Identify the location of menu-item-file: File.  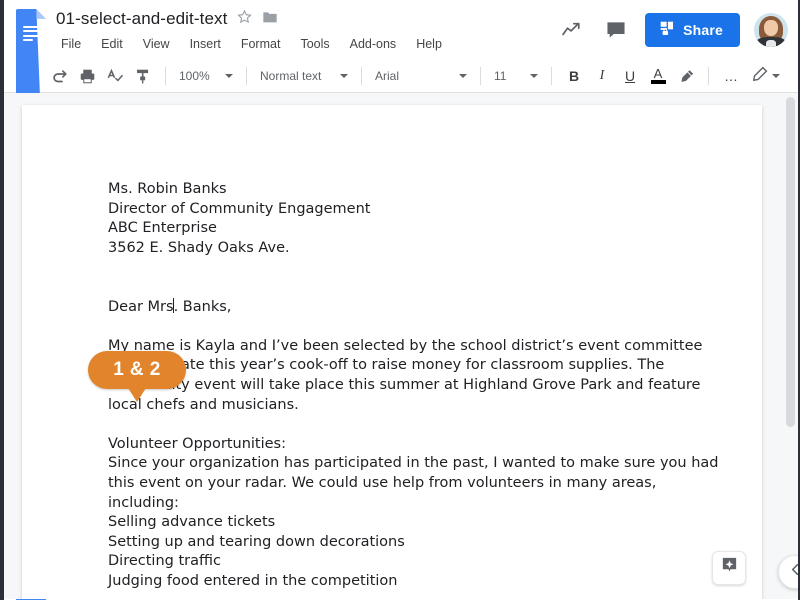
(71, 44).